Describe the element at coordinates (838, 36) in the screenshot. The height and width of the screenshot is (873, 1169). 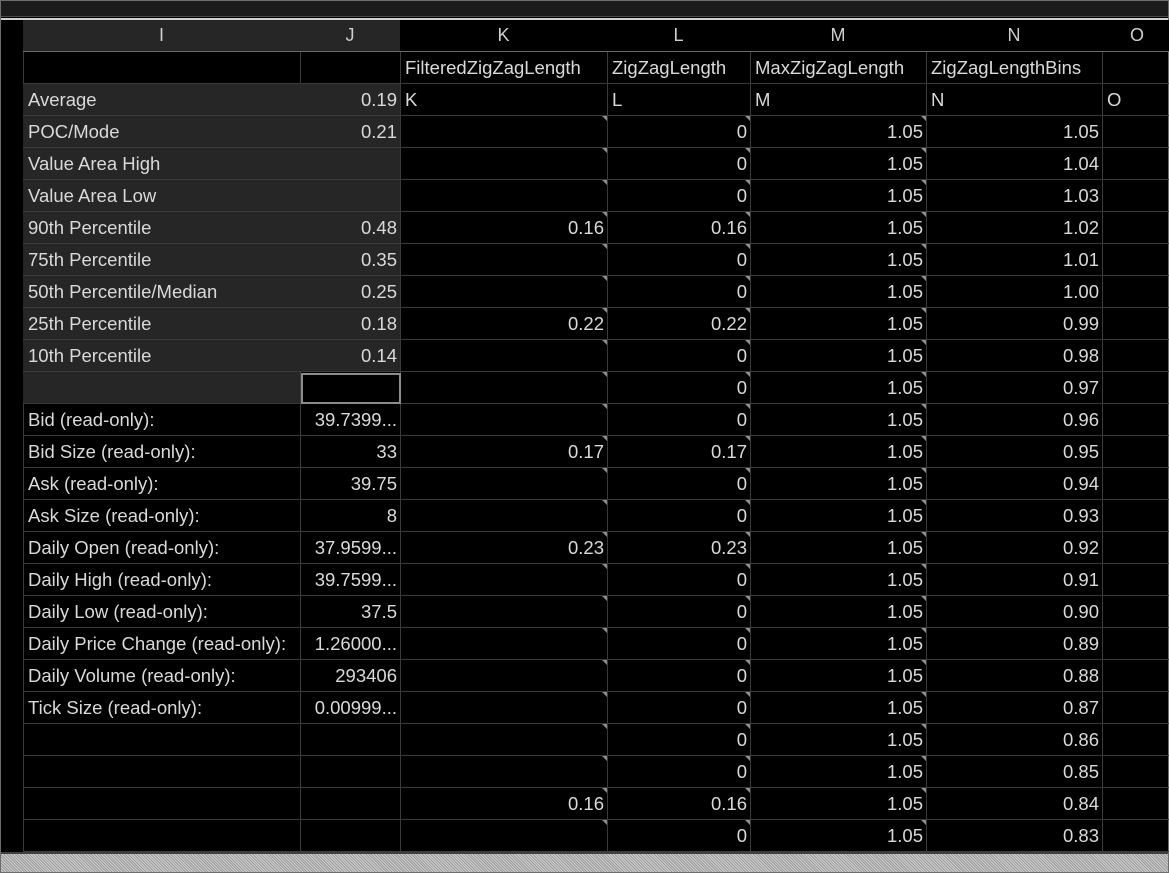
I see `column-header-m: M` at that location.